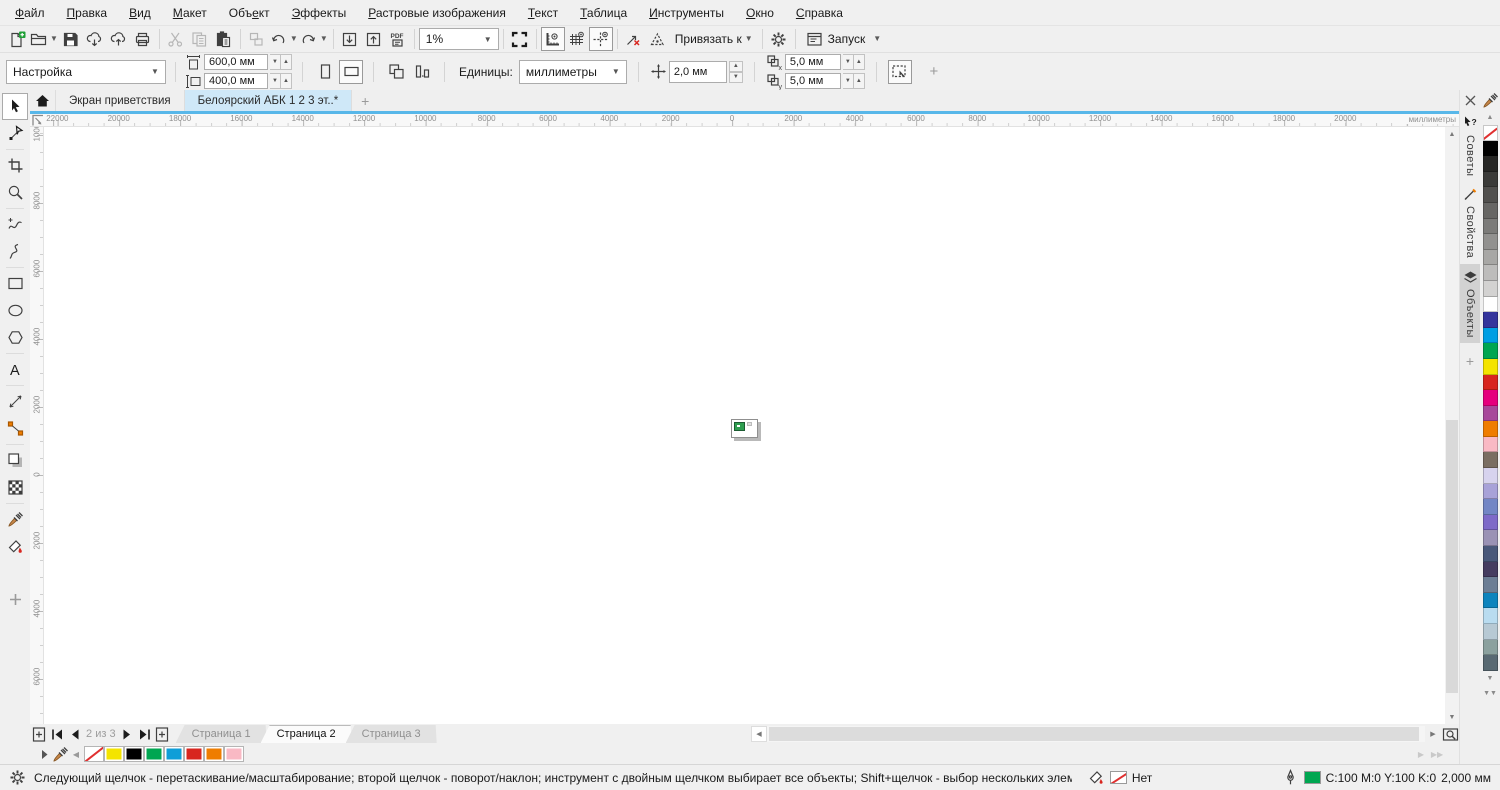 This screenshot has width=1500, height=790. What do you see at coordinates (87, 13) in the screenshot?
I see `menu-правка: Правка` at bounding box center [87, 13].